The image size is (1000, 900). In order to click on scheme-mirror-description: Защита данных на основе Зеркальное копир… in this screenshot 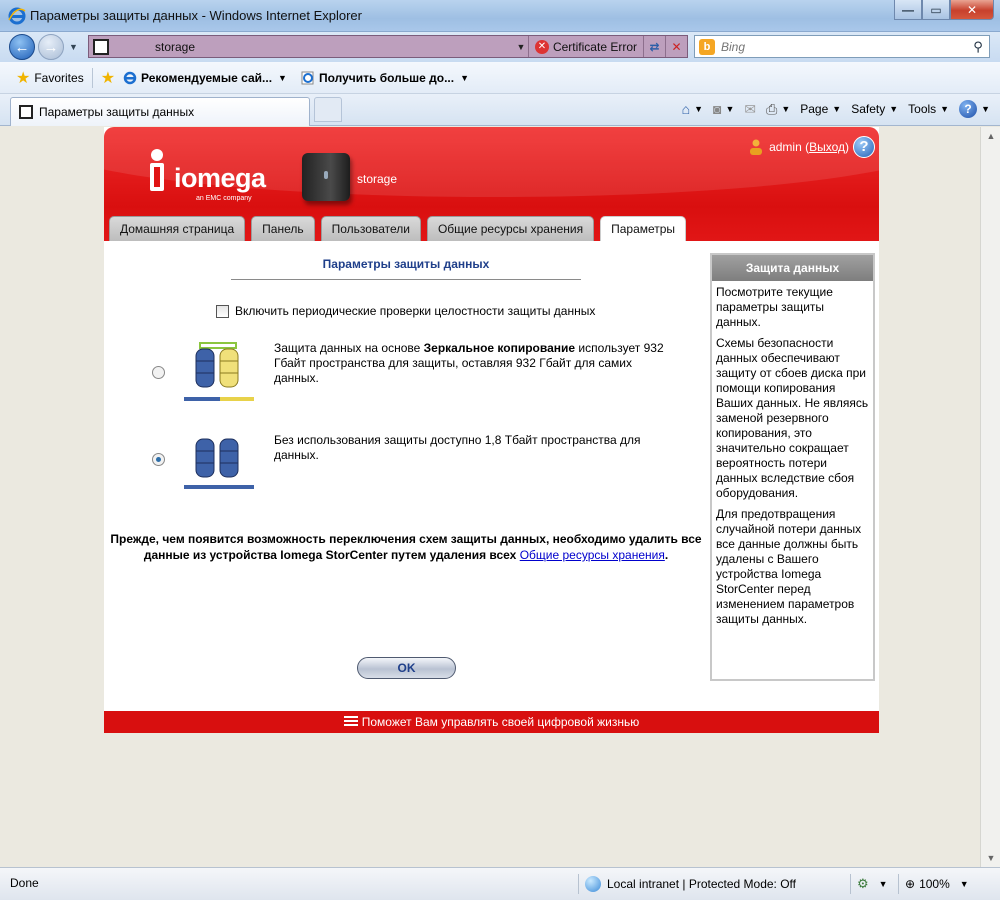, I will do `click(474, 363)`.